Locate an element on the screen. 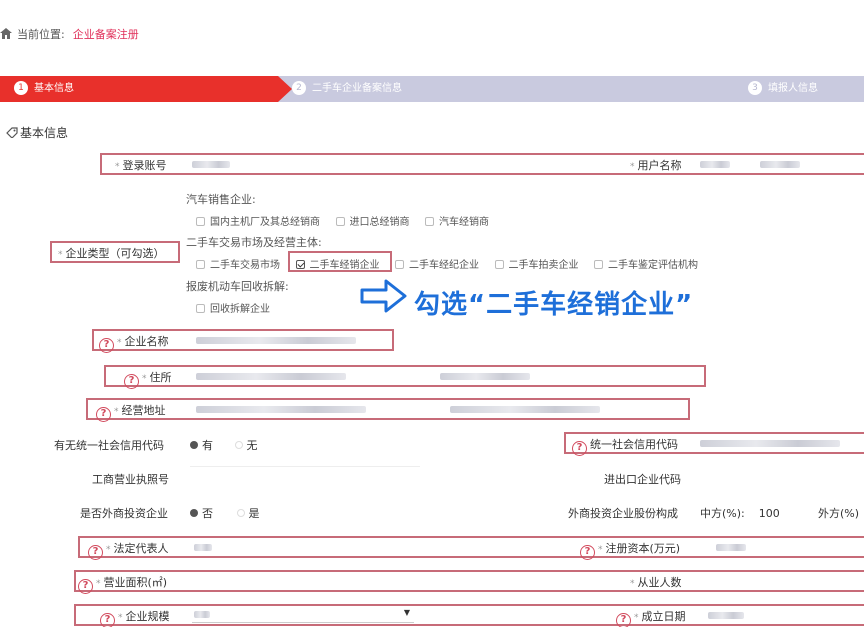 Image resolution: width=864 pixels, height=627 pixels. option-label: 二手车交易市场 is located at coordinates (245, 265).